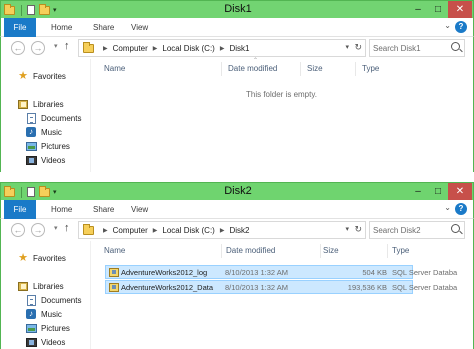  What do you see at coordinates (31, 160) in the screenshot?
I see `videos-icon` at bounding box center [31, 160].